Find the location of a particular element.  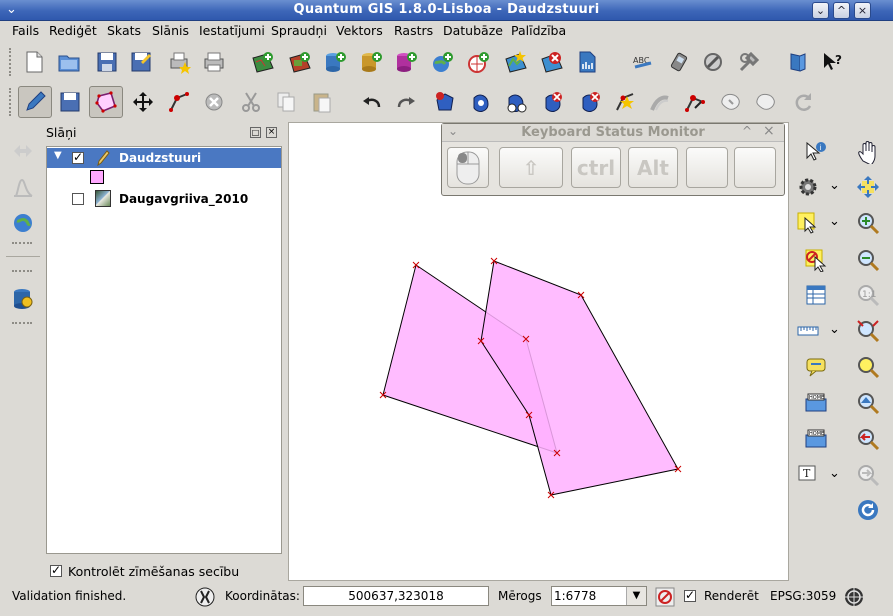

add-raster-icon is located at coordinates (300, 62).